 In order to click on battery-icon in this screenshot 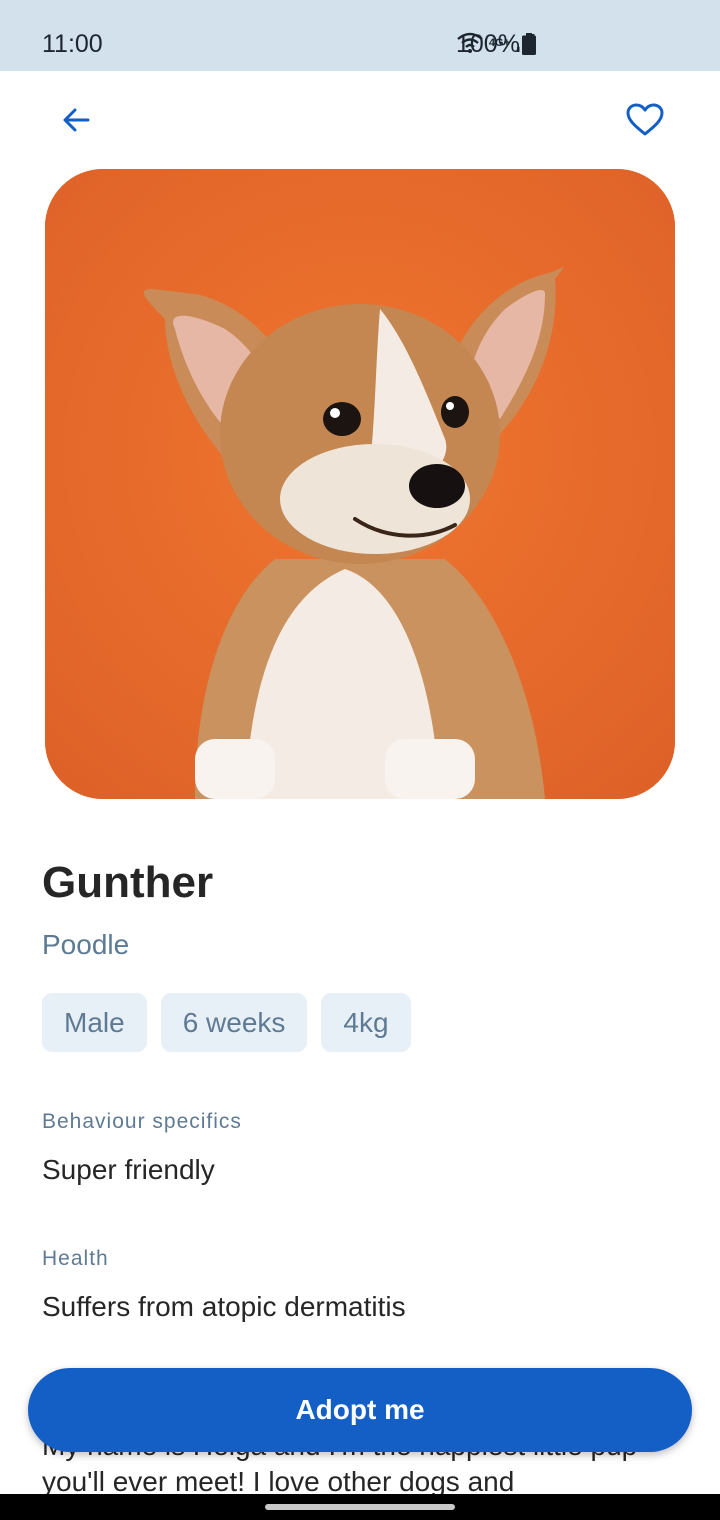, I will do `click(529, 44)`.